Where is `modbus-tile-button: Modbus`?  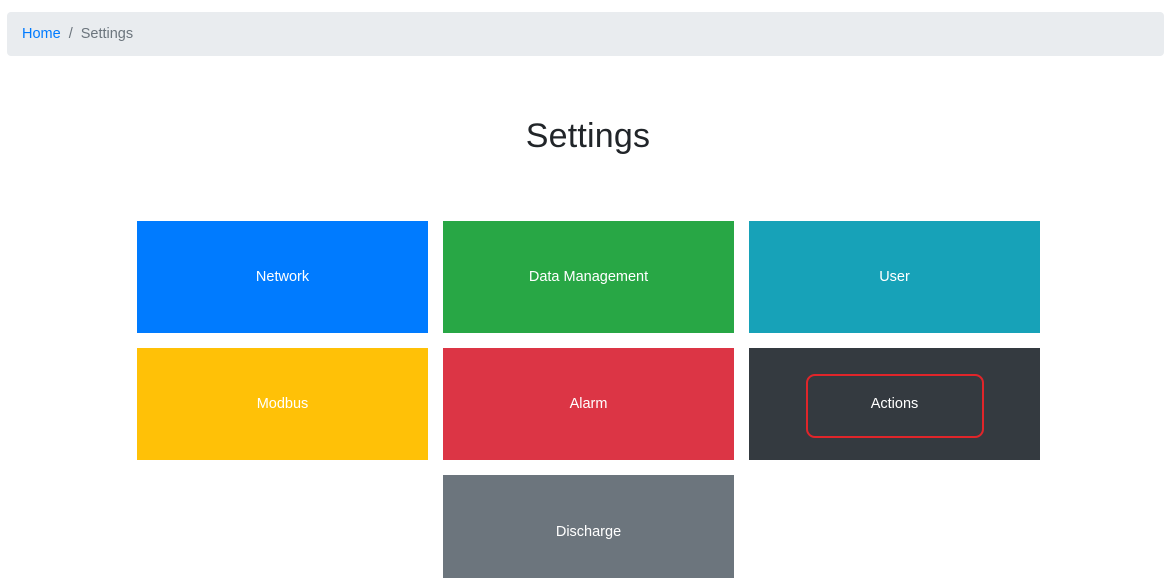
modbus-tile-button: Modbus is located at coordinates (282, 404).